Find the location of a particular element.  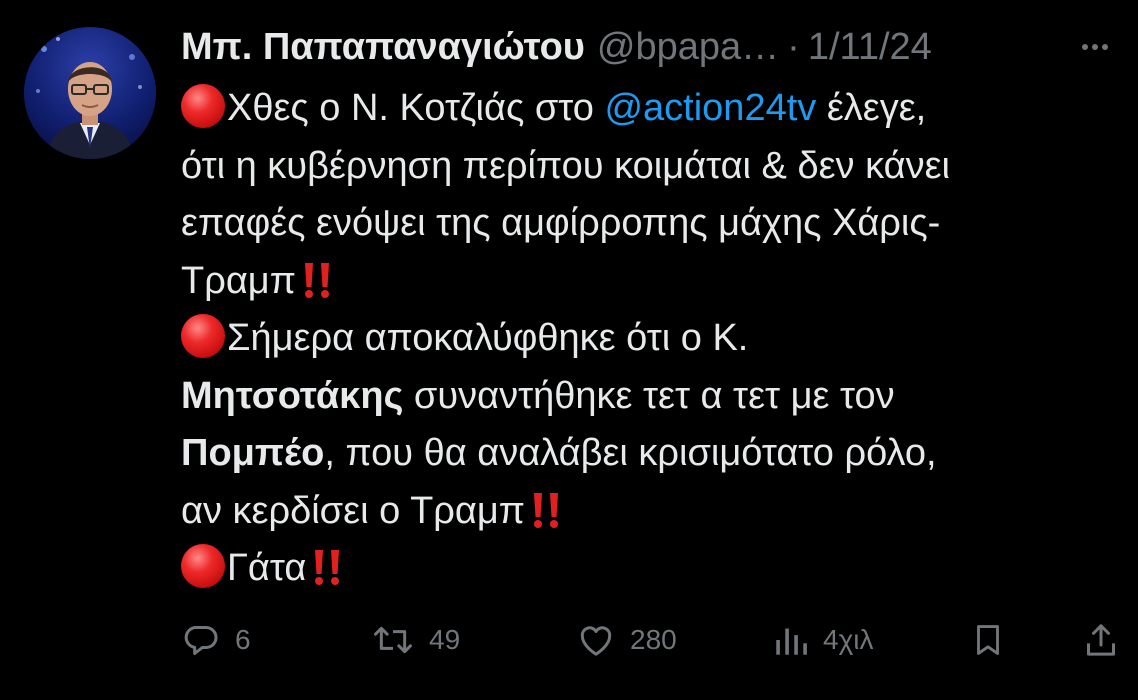

tweet-header: Μπ. Παπαπαναγιώτου @bpapa… · 1/11/24 is located at coordinates (651, 47).